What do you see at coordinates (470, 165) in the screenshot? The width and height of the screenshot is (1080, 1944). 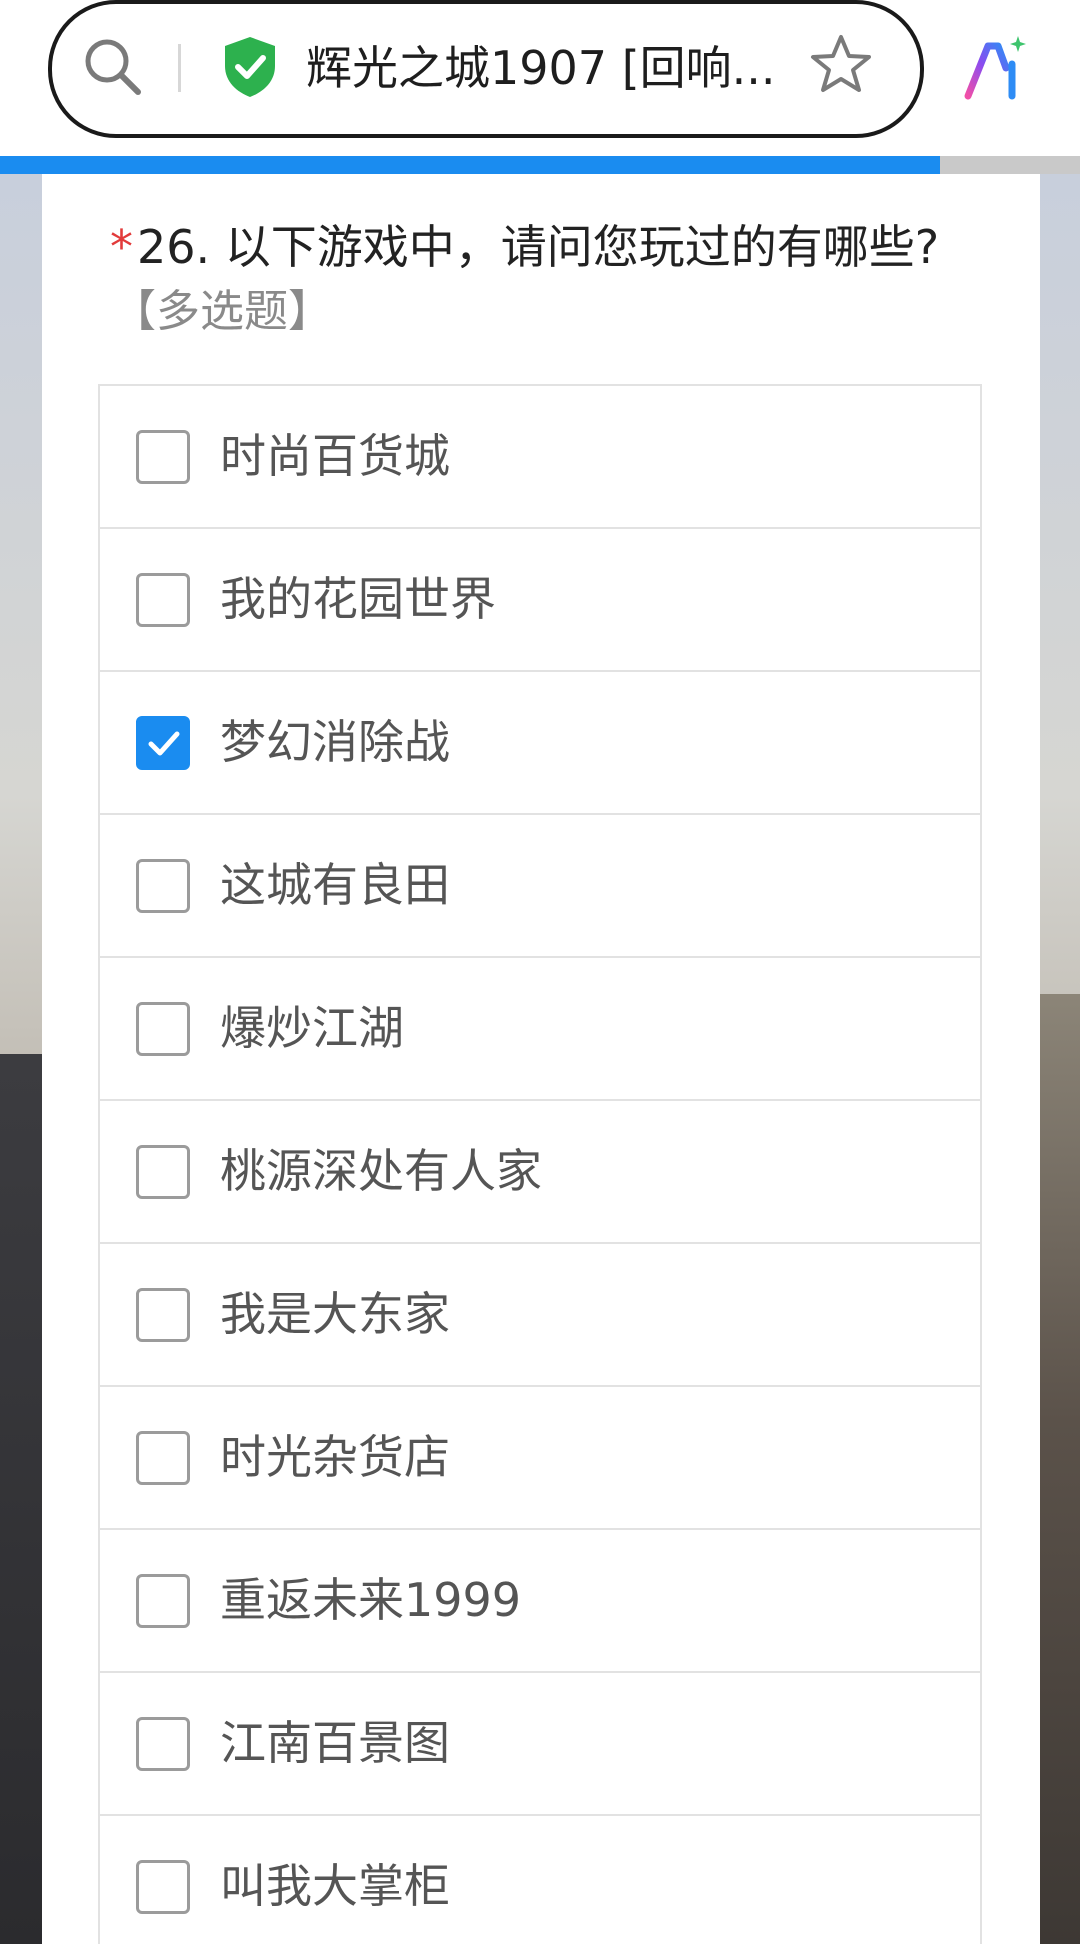 I see `page-load-progress-fill` at bounding box center [470, 165].